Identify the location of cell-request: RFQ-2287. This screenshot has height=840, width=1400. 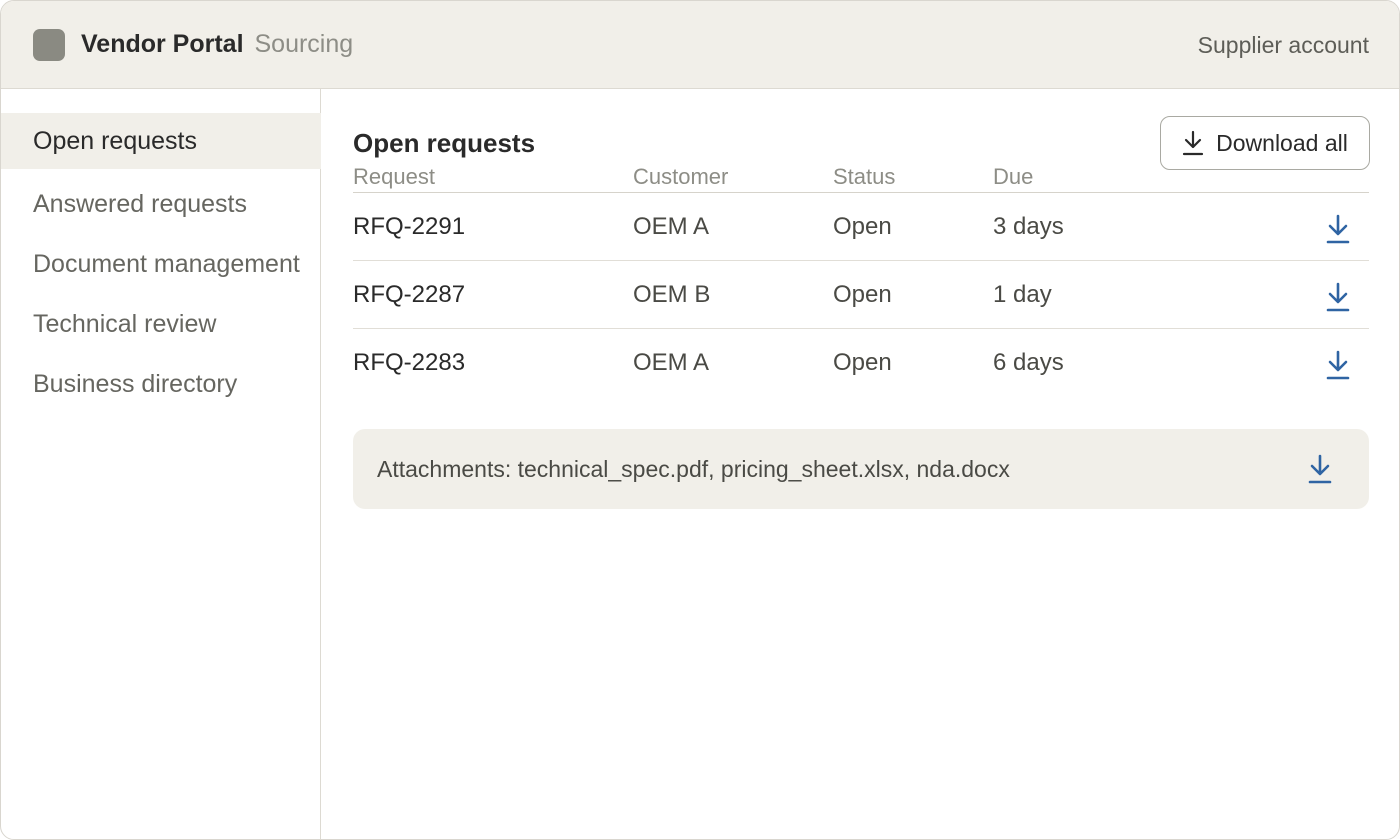
(409, 294).